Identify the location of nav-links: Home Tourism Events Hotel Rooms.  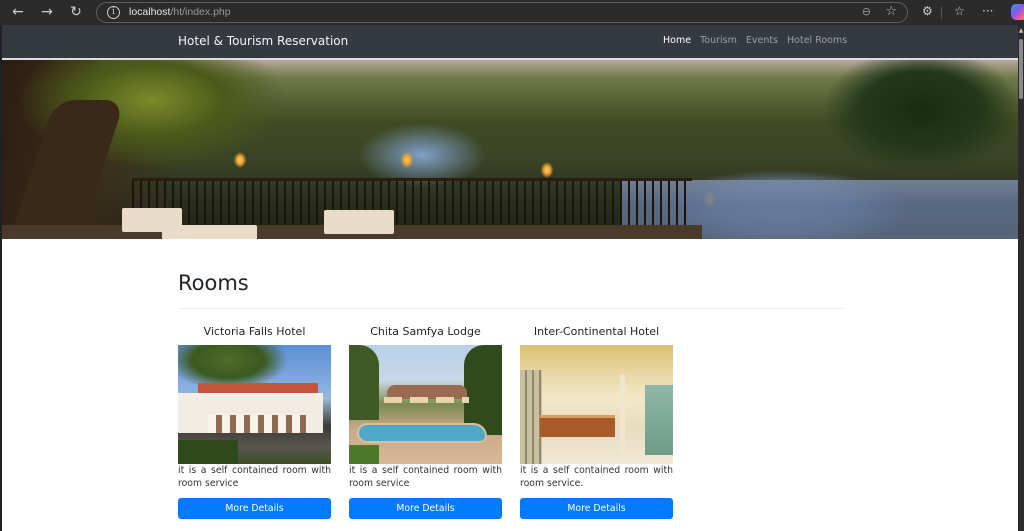
(755, 40).